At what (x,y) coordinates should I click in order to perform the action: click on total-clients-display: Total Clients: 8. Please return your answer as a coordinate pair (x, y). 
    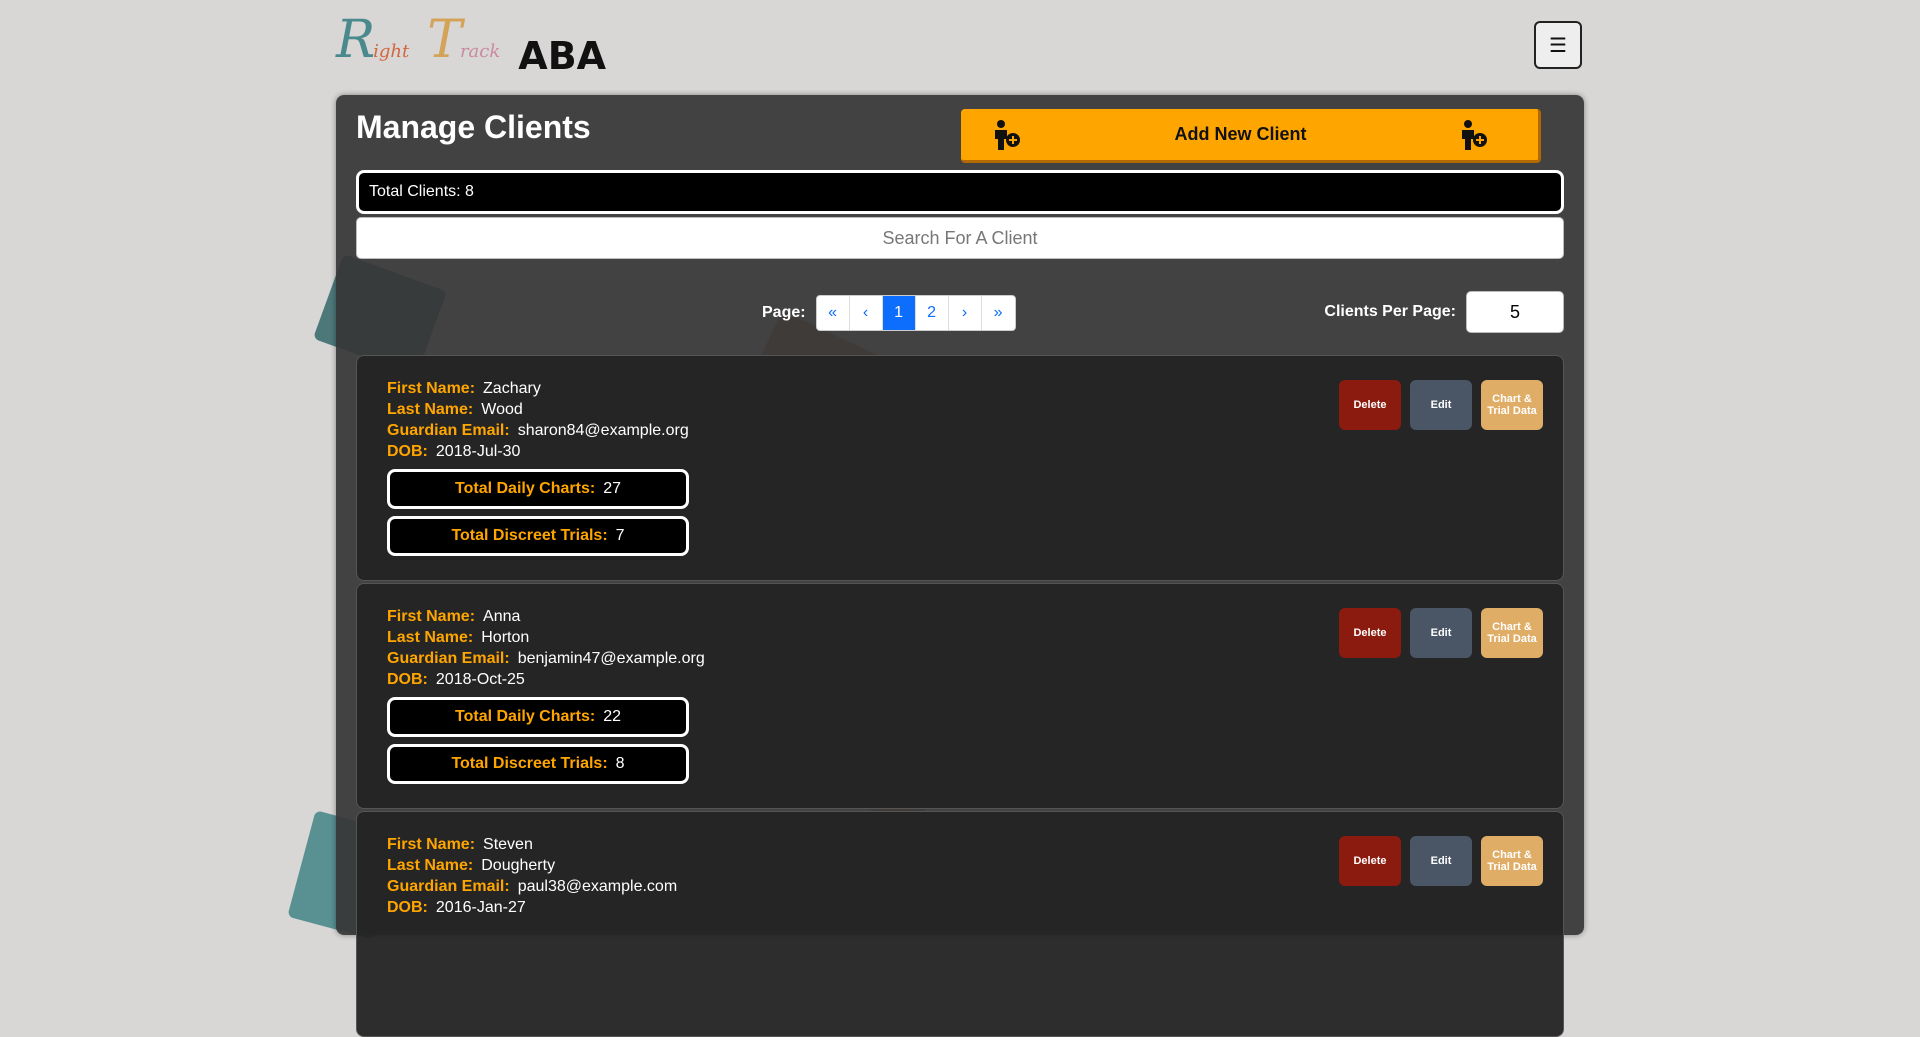
    Looking at the image, I should click on (960, 192).